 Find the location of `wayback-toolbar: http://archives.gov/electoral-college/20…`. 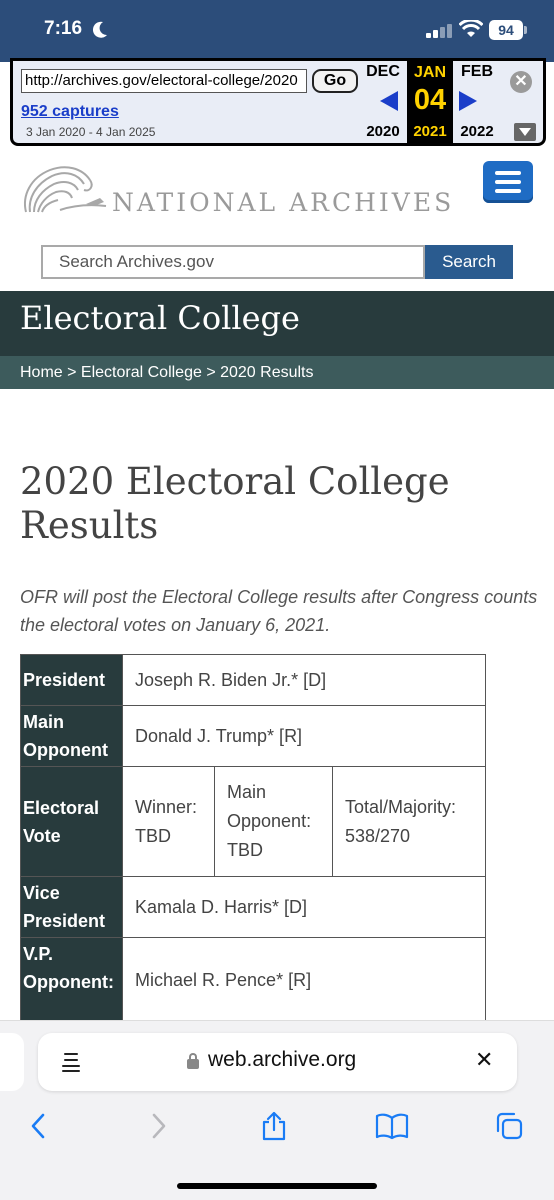

wayback-toolbar: http://archives.gov/electoral-college/20… is located at coordinates (278, 102).